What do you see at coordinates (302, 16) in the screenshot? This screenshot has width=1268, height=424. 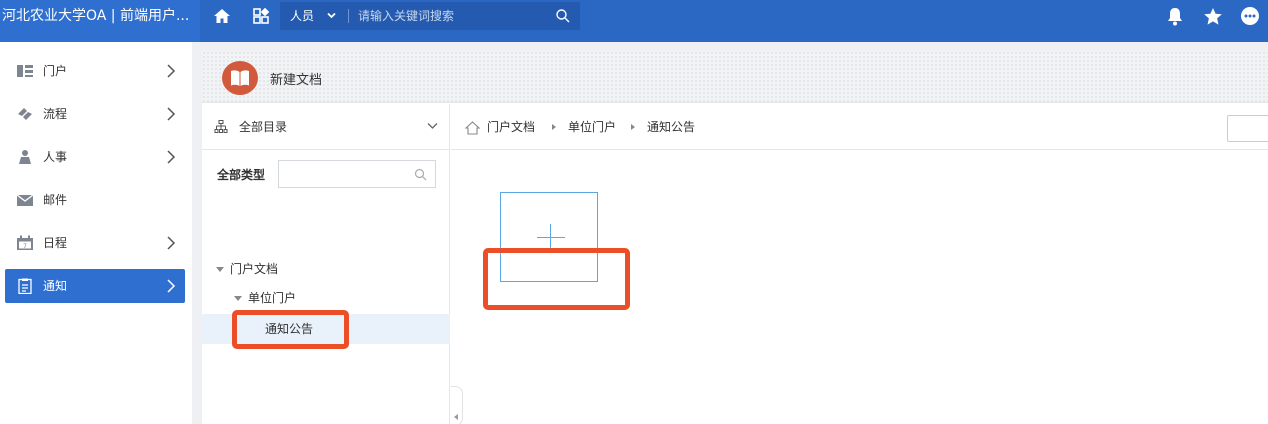 I see `search-scope-select: 人员` at bounding box center [302, 16].